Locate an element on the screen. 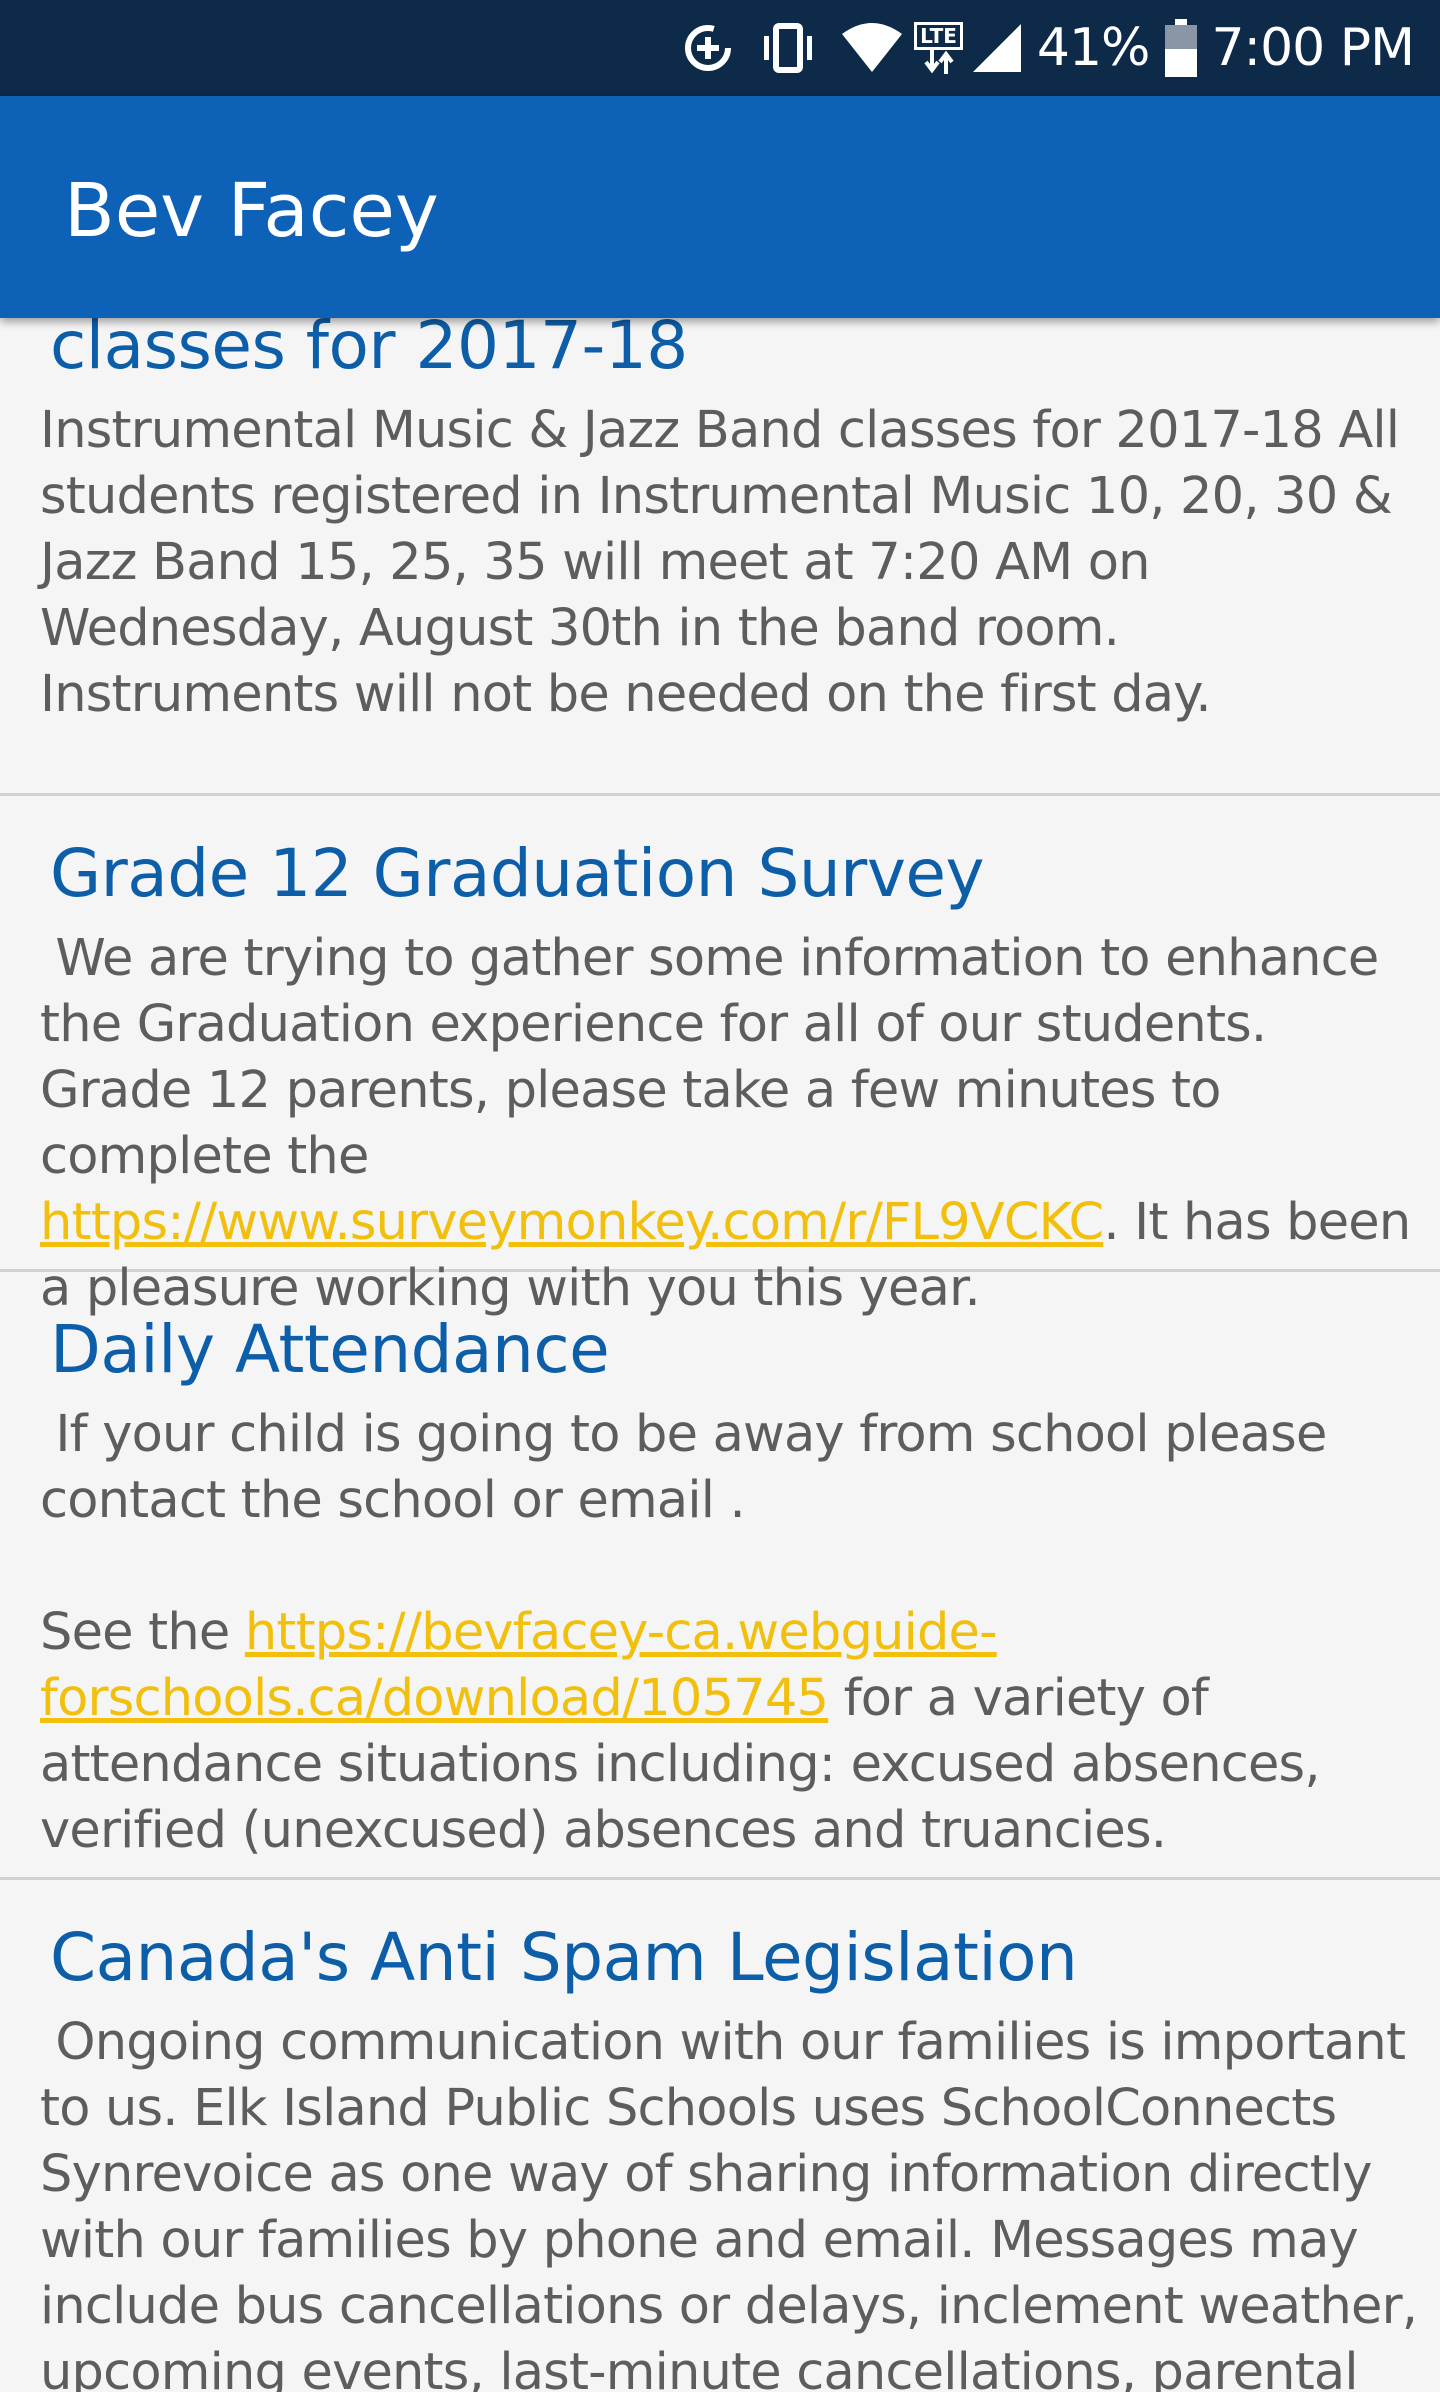 This screenshot has height=2392, width=1440. survey-link: https://www.surveymonkey.com/r/FL9VCKC is located at coordinates (572, 1222).